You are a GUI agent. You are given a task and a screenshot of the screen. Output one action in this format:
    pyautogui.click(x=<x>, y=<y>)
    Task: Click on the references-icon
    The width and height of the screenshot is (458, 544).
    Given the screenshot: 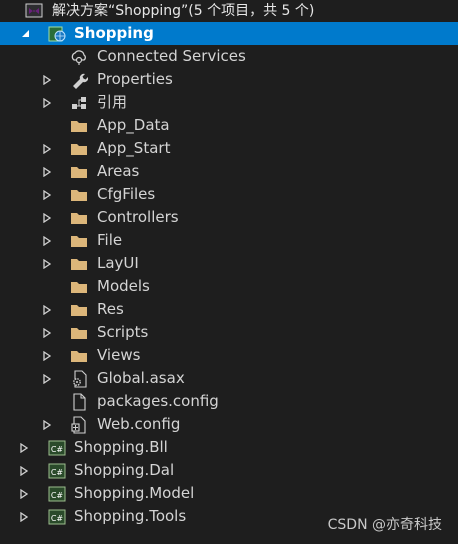 What is the action you would take?
    pyautogui.click(x=79, y=103)
    